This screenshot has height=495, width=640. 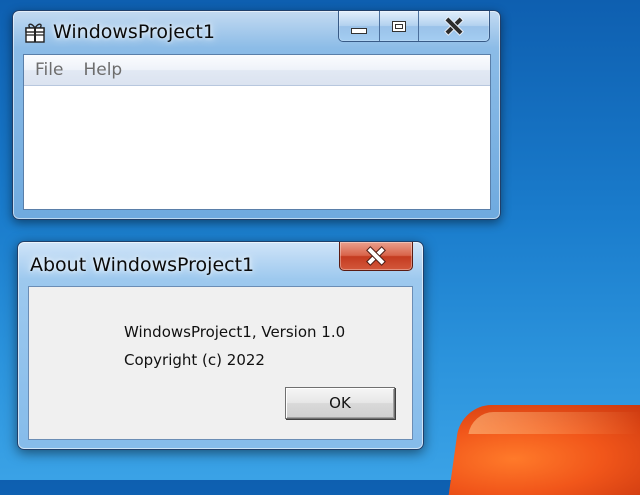 What do you see at coordinates (554, 423) in the screenshot?
I see `windows-logo-highlight` at bounding box center [554, 423].